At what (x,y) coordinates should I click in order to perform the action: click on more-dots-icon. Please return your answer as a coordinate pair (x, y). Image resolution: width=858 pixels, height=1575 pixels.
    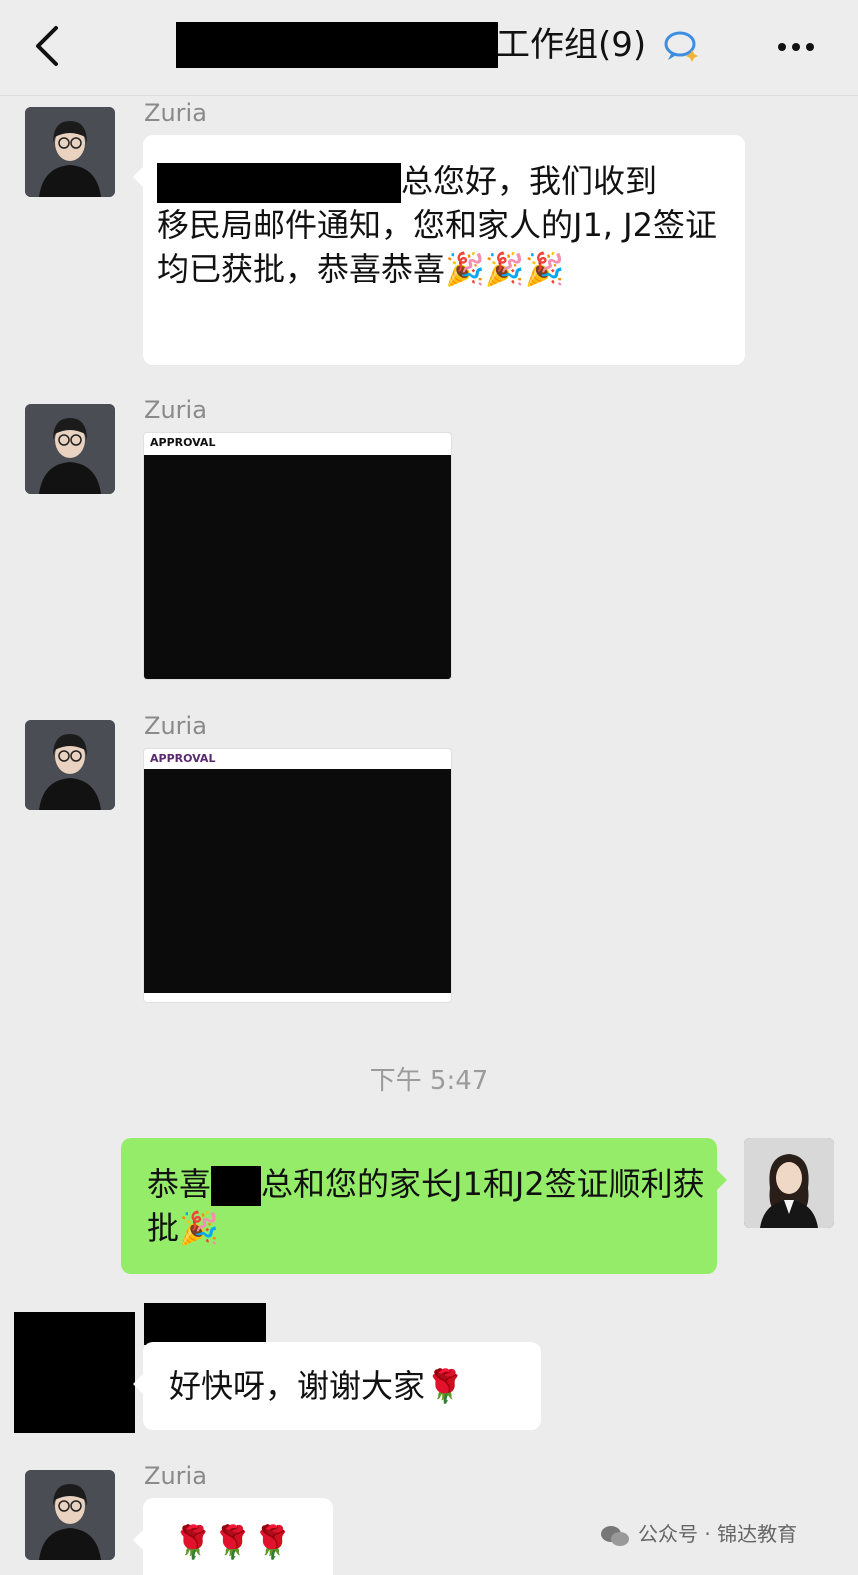
    Looking at the image, I should click on (800, 46).